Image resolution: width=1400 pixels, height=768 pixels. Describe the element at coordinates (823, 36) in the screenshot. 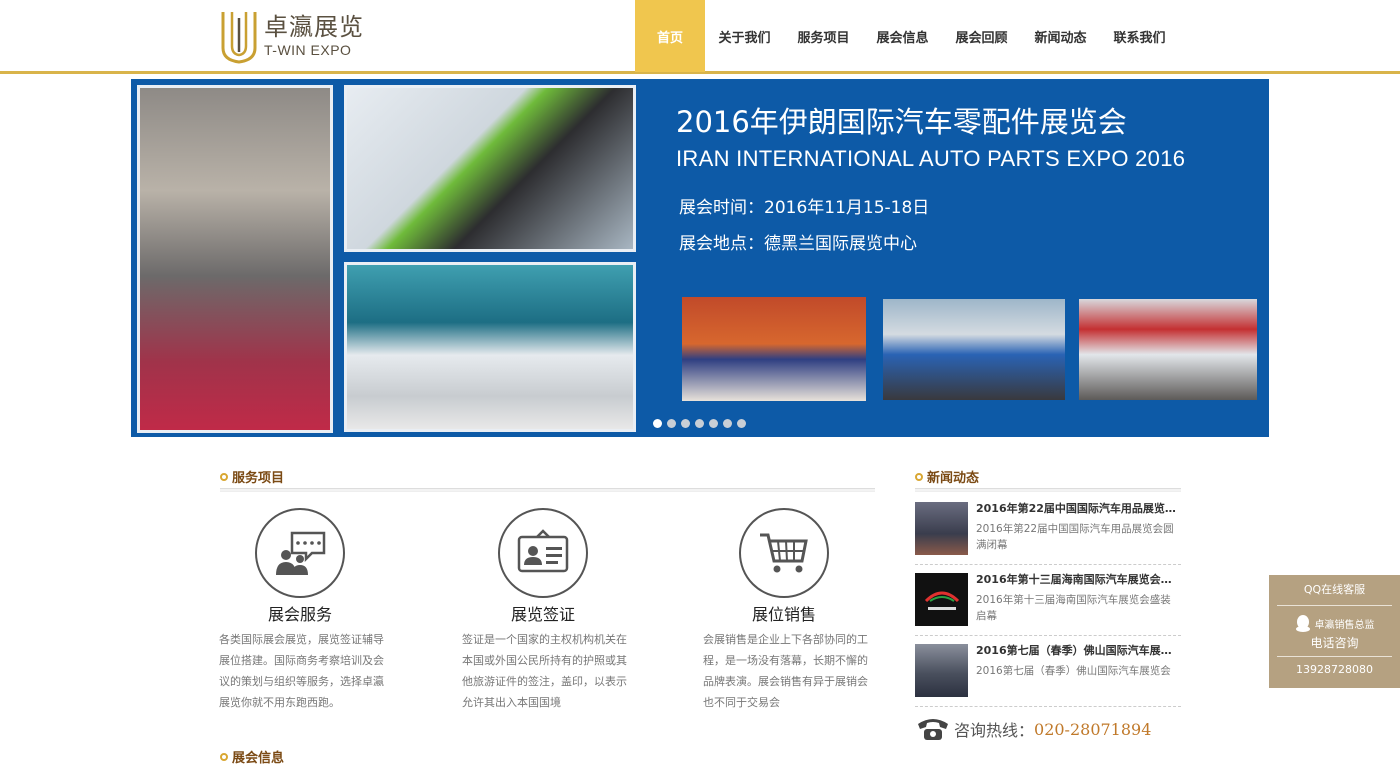

I see `nav-services: 服务项目` at that location.